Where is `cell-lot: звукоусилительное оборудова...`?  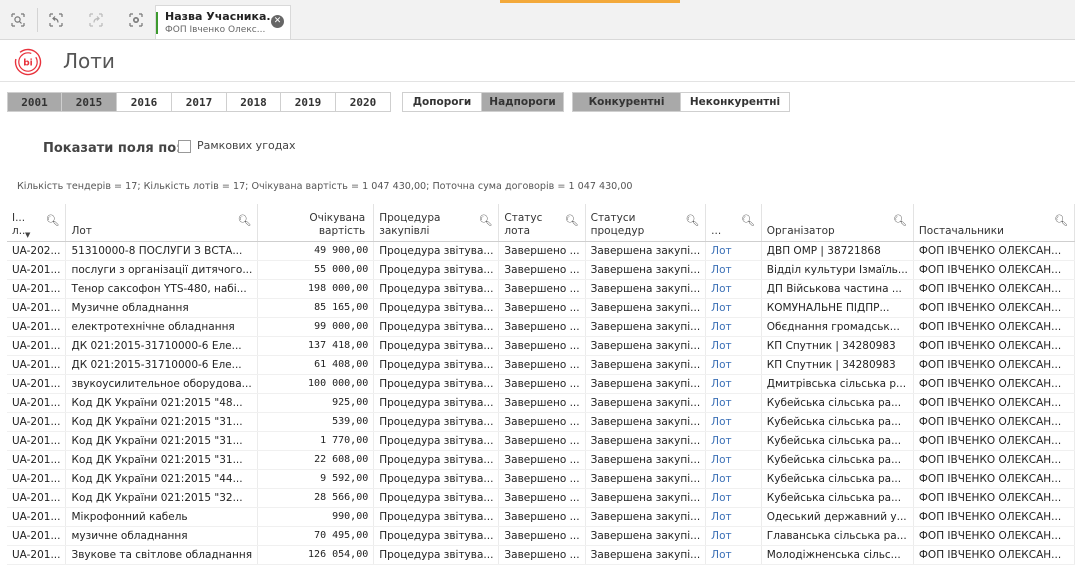 cell-lot: звукоусилительное оборудова... is located at coordinates (162, 384).